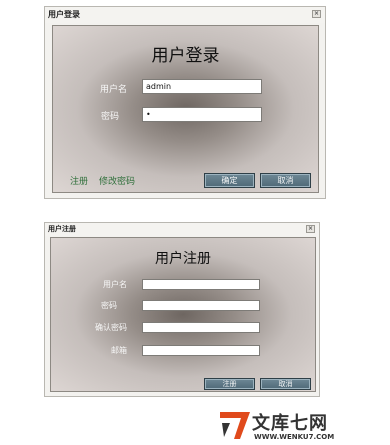 This screenshot has width=390, height=445. Describe the element at coordinates (235, 425) in the screenshot. I see `wenku7-logo-icon` at that location.